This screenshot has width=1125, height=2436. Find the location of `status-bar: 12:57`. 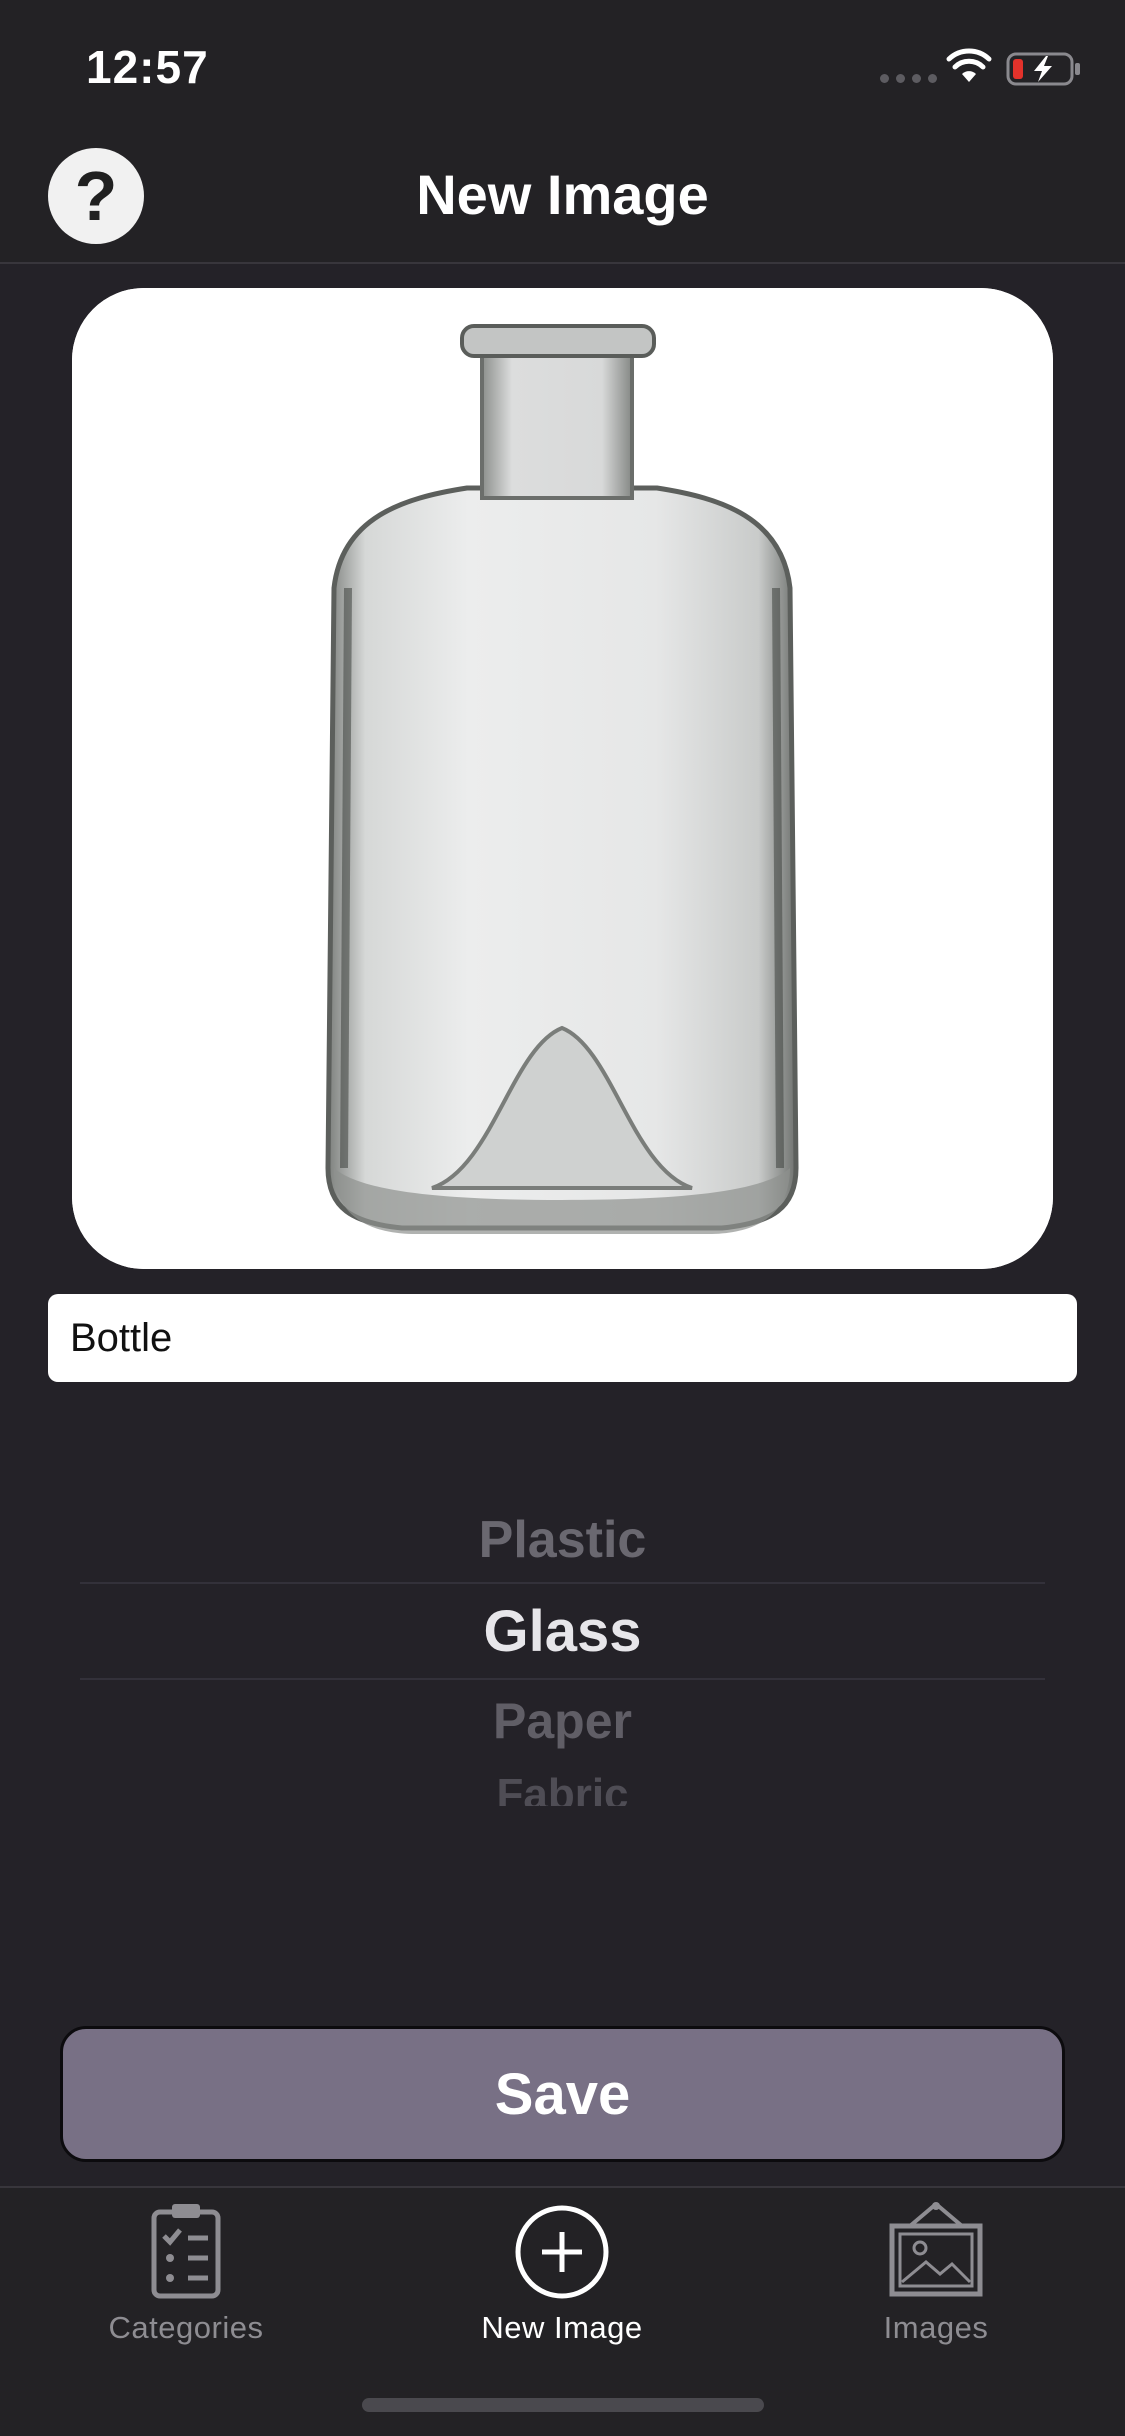

status-bar: 12:57 is located at coordinates (562, 66).